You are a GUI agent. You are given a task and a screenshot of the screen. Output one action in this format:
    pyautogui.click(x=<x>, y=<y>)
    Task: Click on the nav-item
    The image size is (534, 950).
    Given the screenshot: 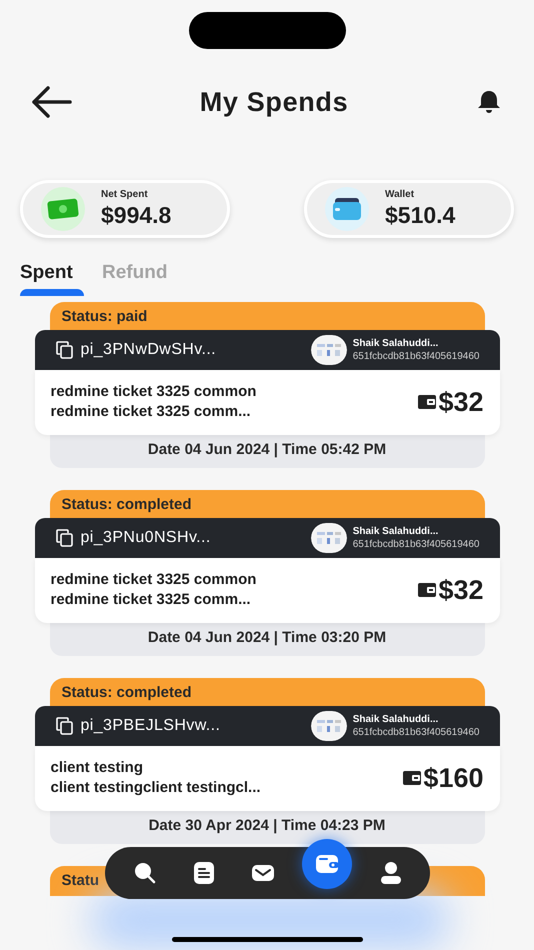 What is the action you would take?
    pyautogui.click(x=327, y=864)
    